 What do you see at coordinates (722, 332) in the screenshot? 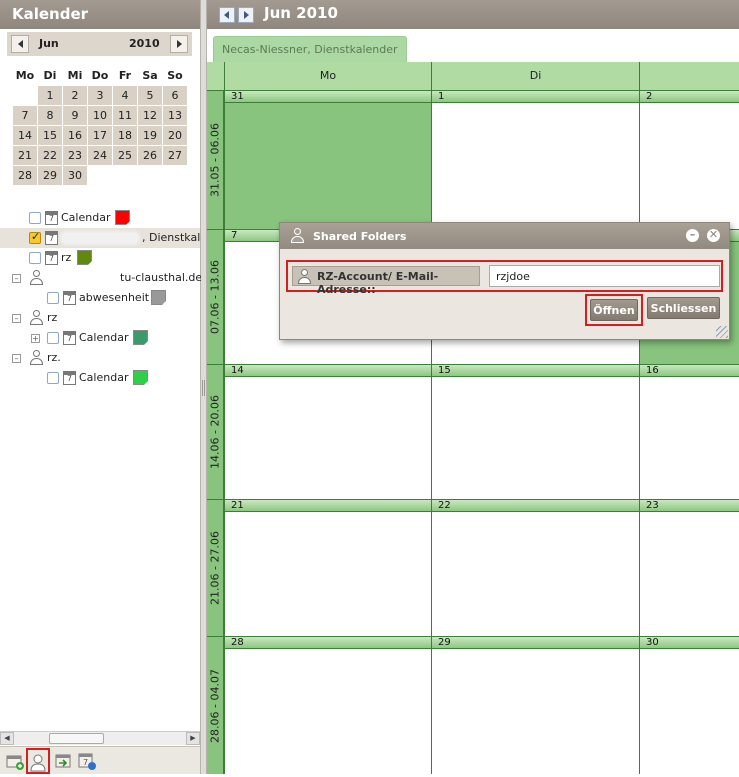
I see `resize-handle-icon` at bounding box center [722, 332].